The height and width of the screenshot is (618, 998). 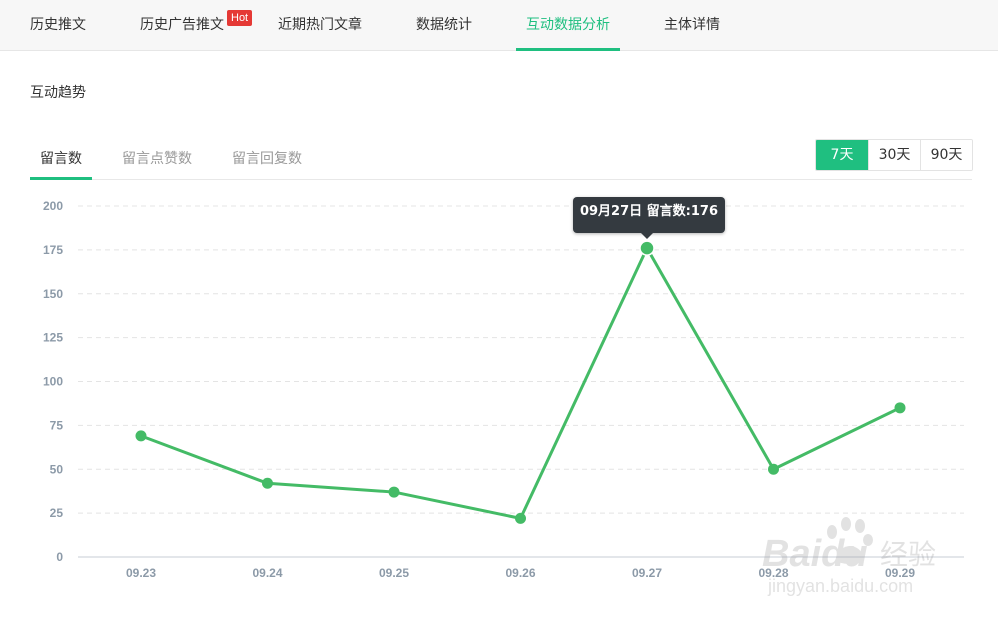 What do you see at coordinates (267, 573) in the screenshot?
I see `x-tick-label: 09.24` at bounding box center [267, 573].